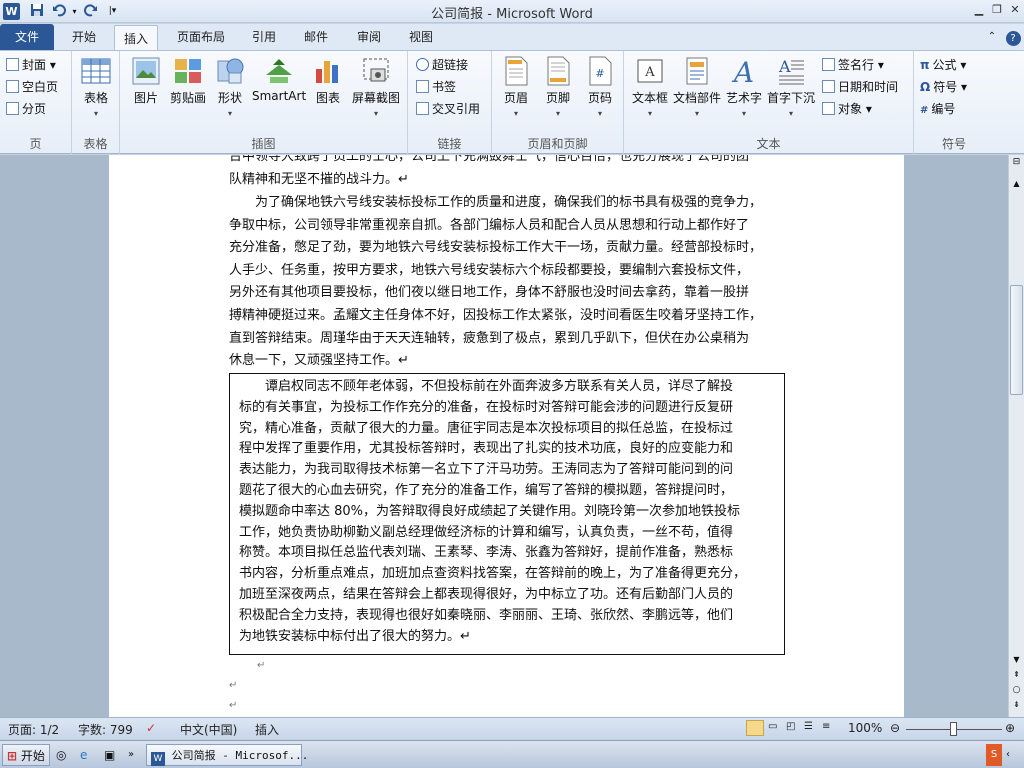  Describe the element at coordinates (201, 37) in the screenshot. I see `tab-page-layout: 页面布局` at that location.